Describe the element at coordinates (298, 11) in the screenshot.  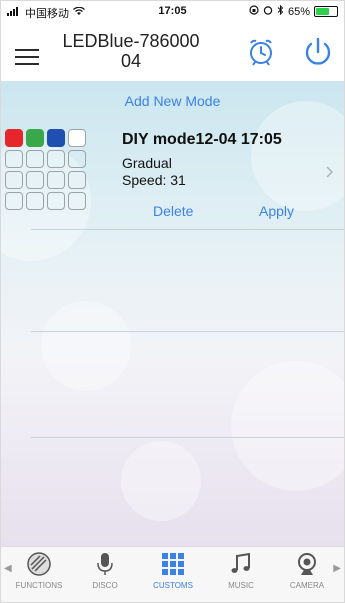
I see `battery-percent: 65%` at that location.